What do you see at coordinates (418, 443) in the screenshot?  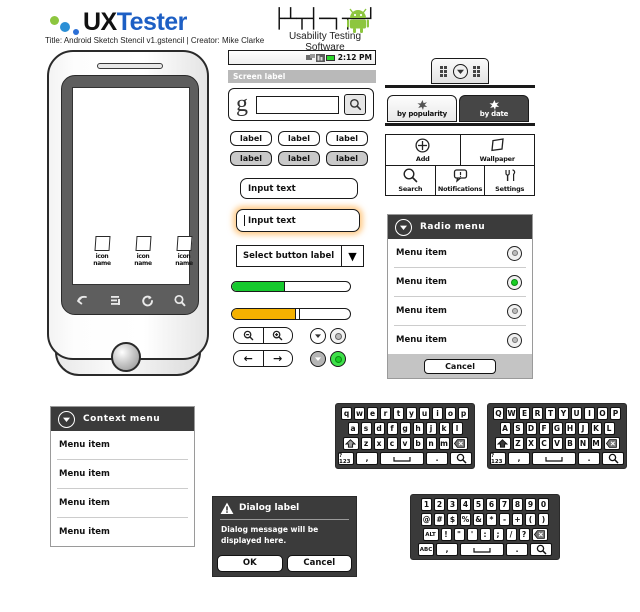 I see `key-b: b` at bounding box center [418, 443].